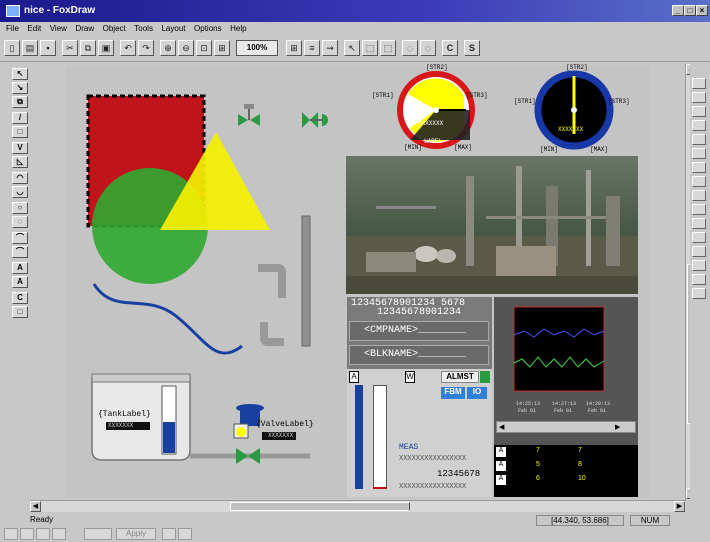 The height and width of the screenshot is (542, 710). I want to click on rectangle-tool: □, so click(20, 132).